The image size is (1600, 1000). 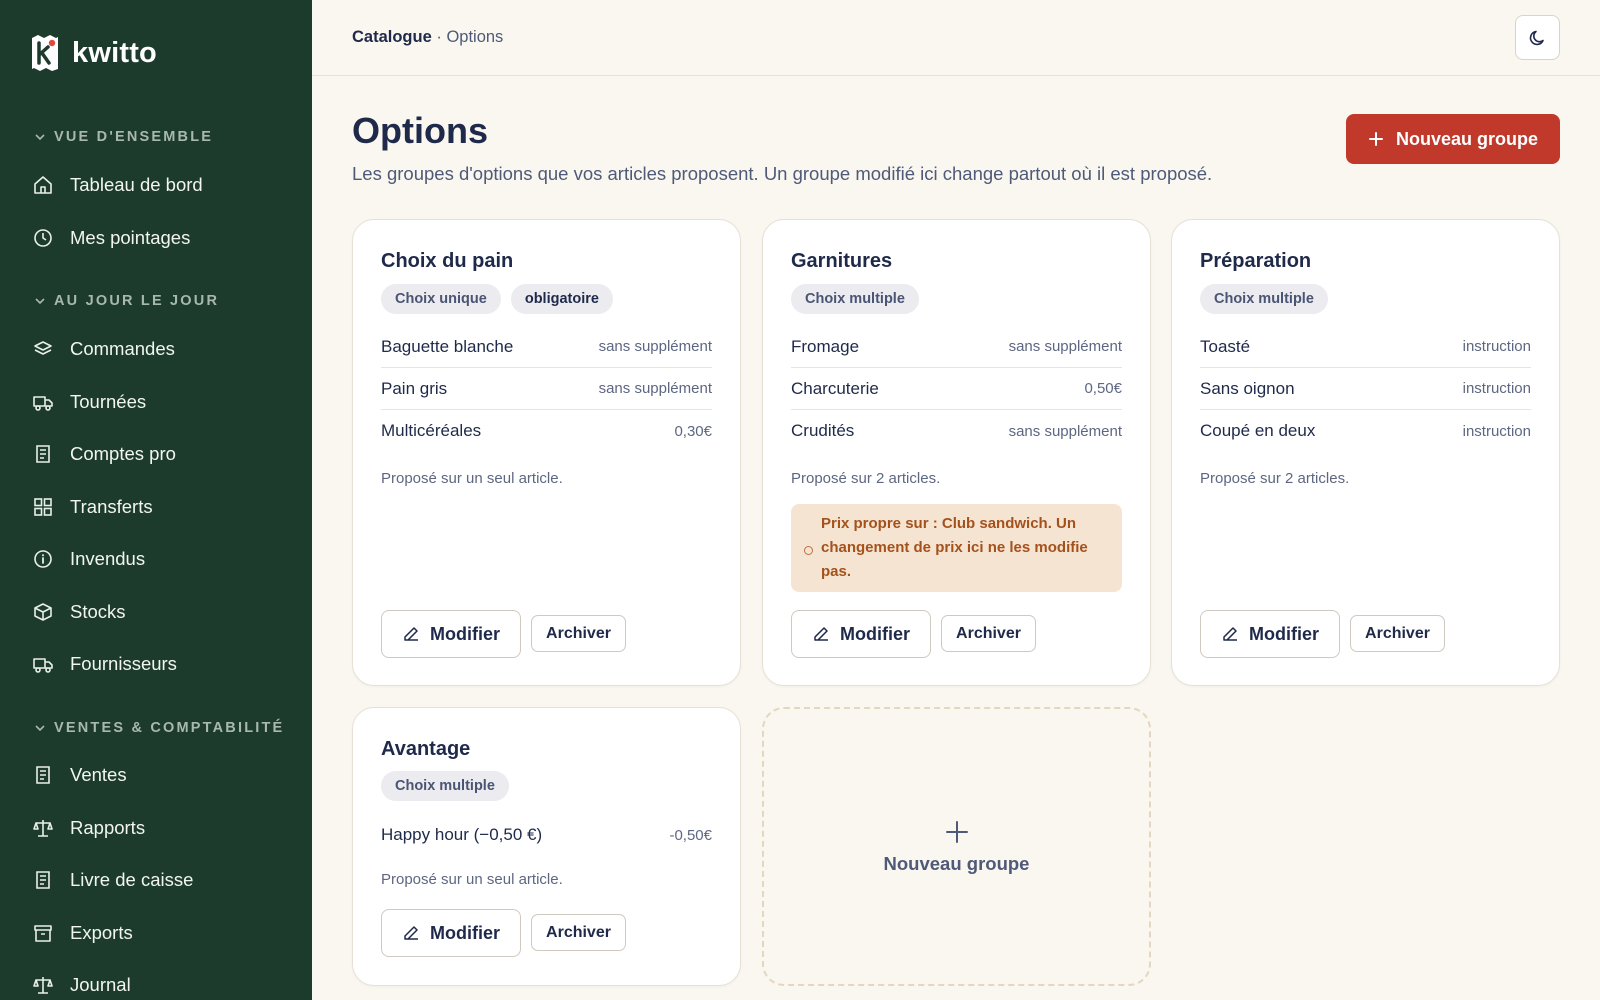 I want to click on grid-icon, so click(x=43, y=507).